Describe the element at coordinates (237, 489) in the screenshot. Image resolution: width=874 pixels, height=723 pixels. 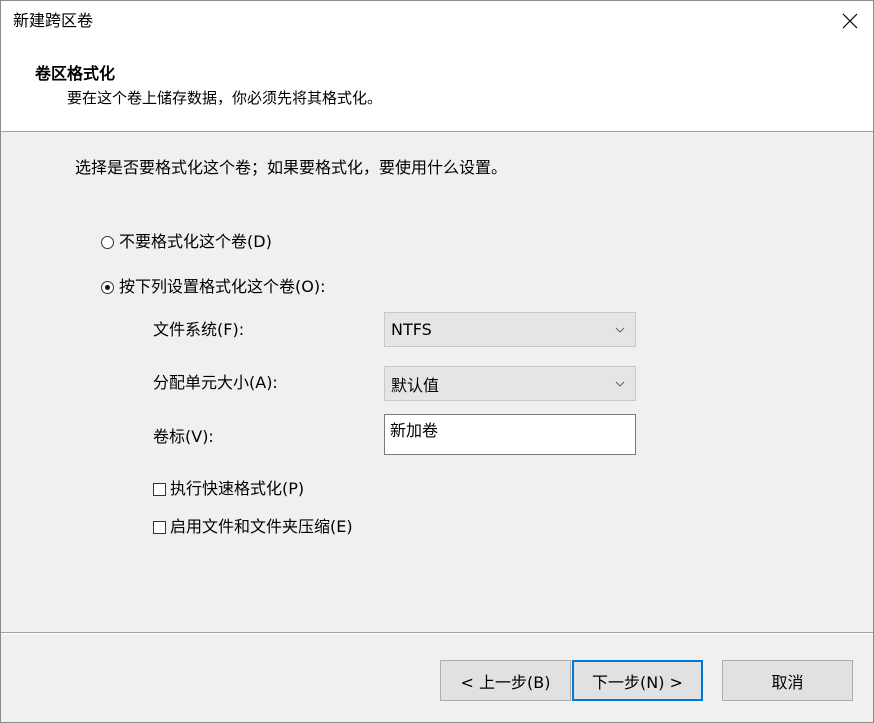
I see `quick-format-label: 执行快速格式化(P)` at that location.